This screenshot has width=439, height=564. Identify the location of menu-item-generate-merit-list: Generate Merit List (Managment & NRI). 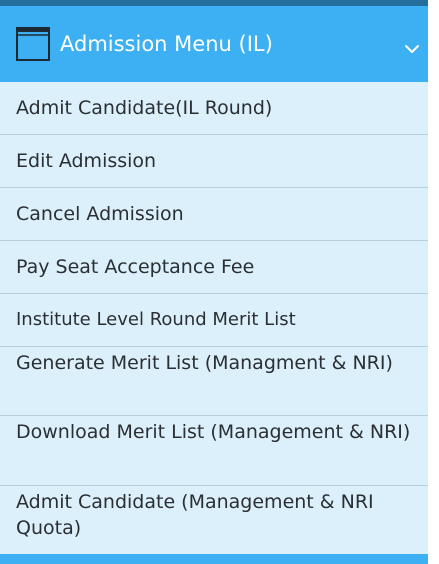
(214, 381).